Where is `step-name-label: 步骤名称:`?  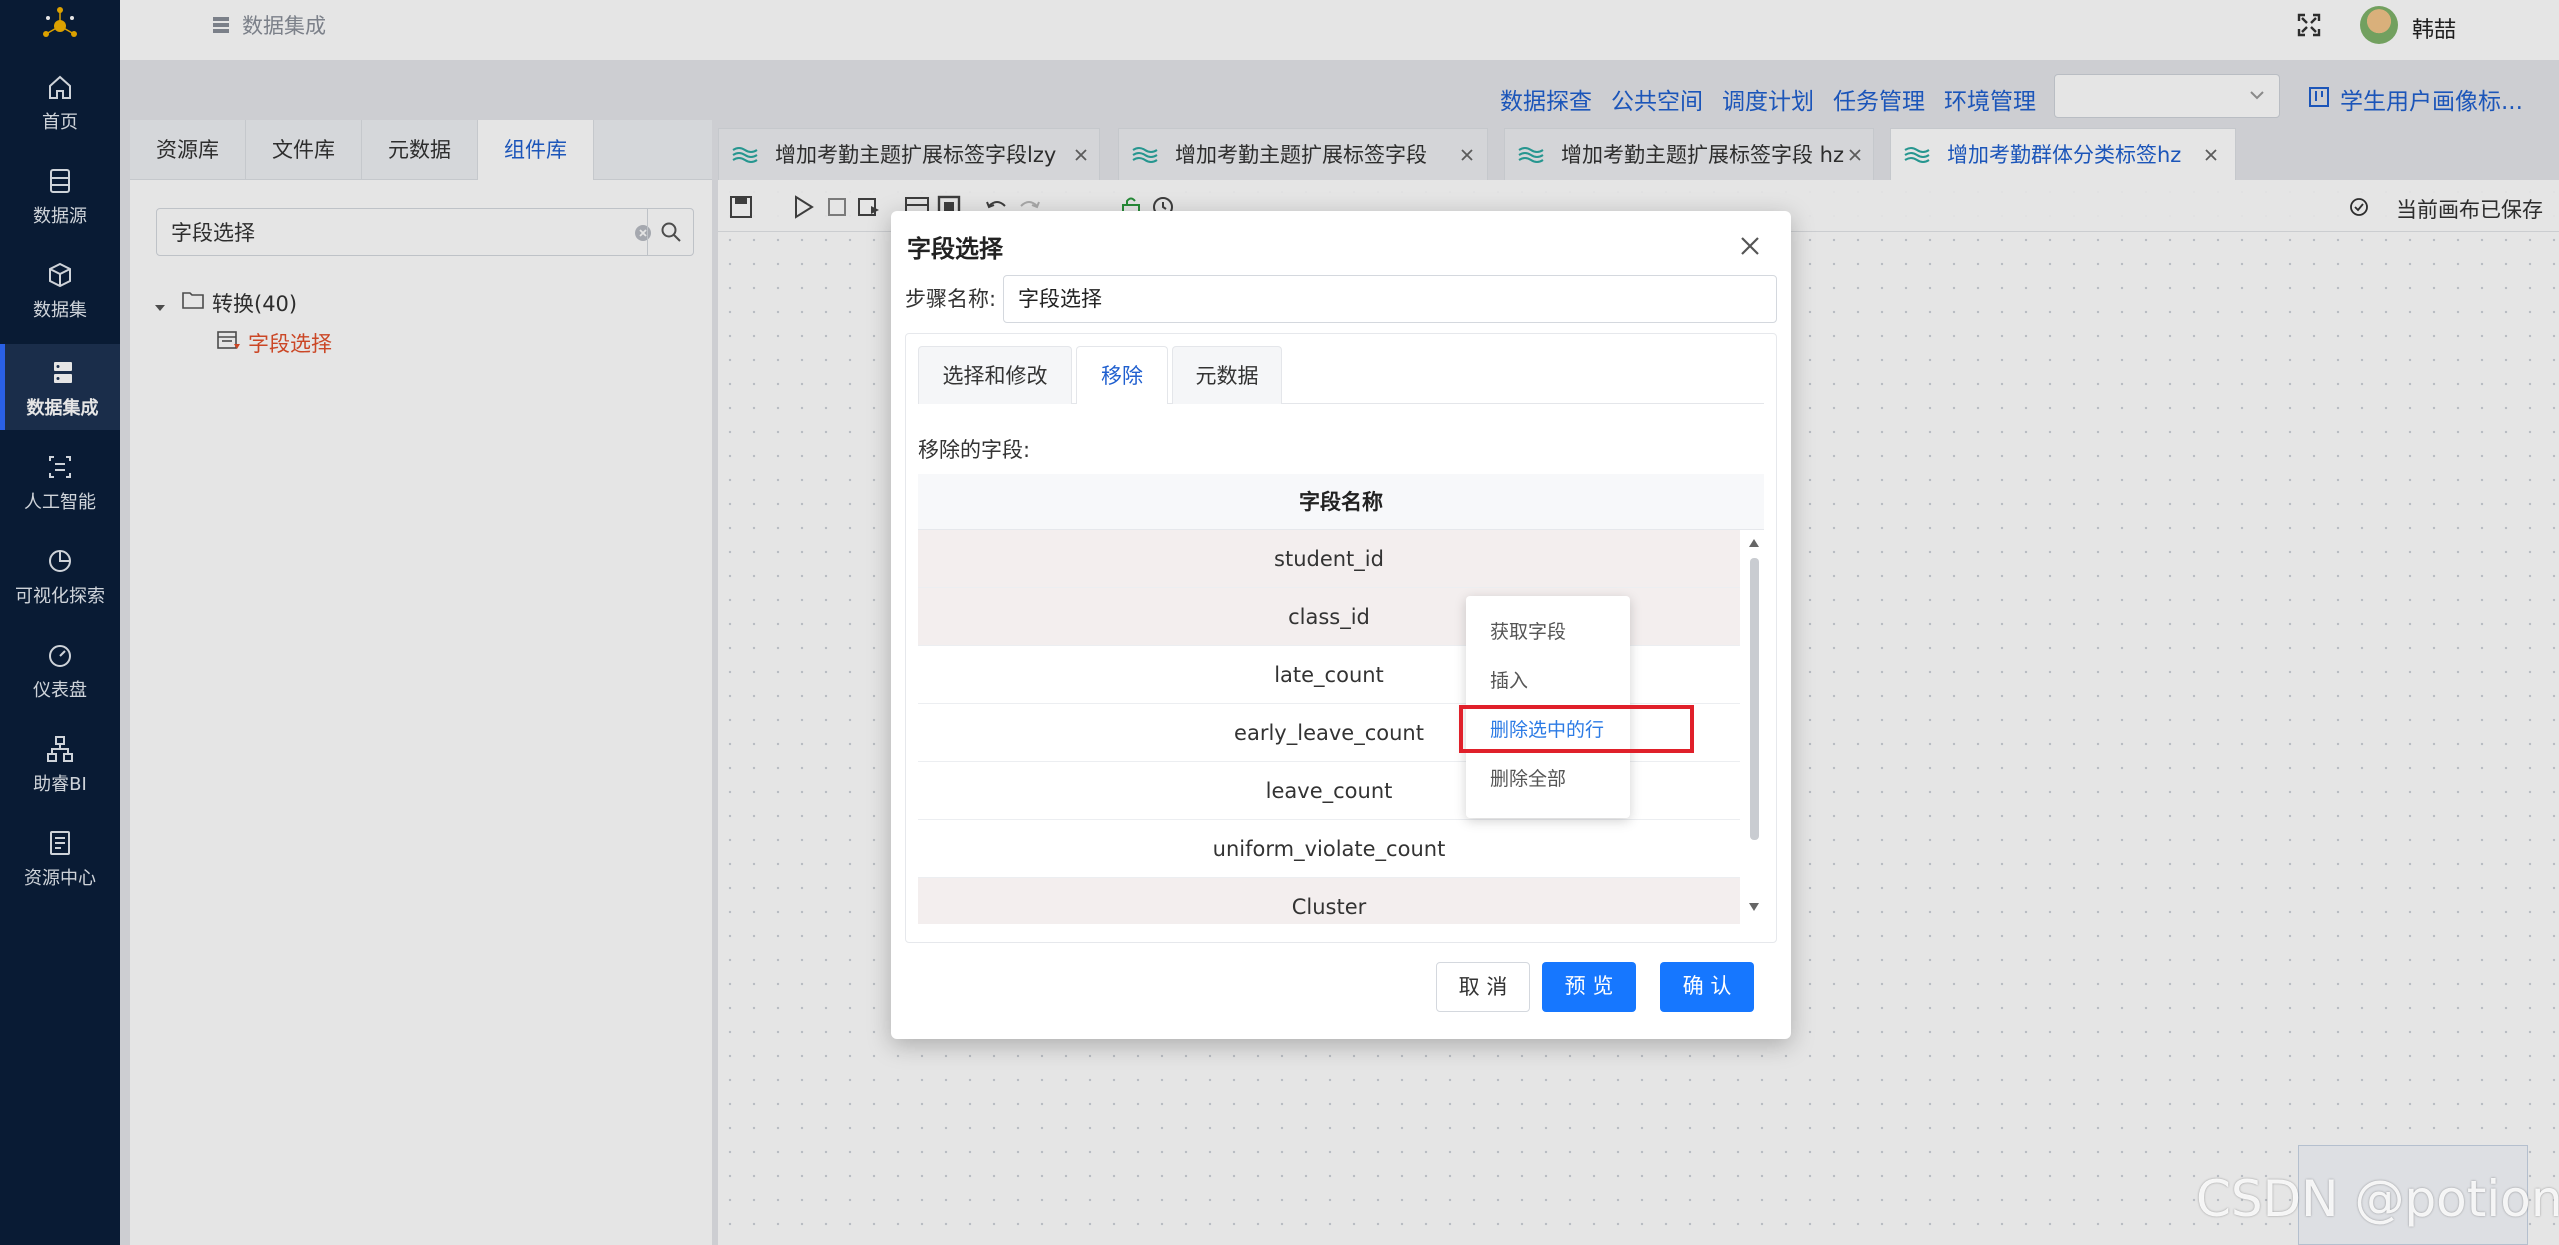
step-name-label: 步骤名称: is located at coordinates (951, 299).